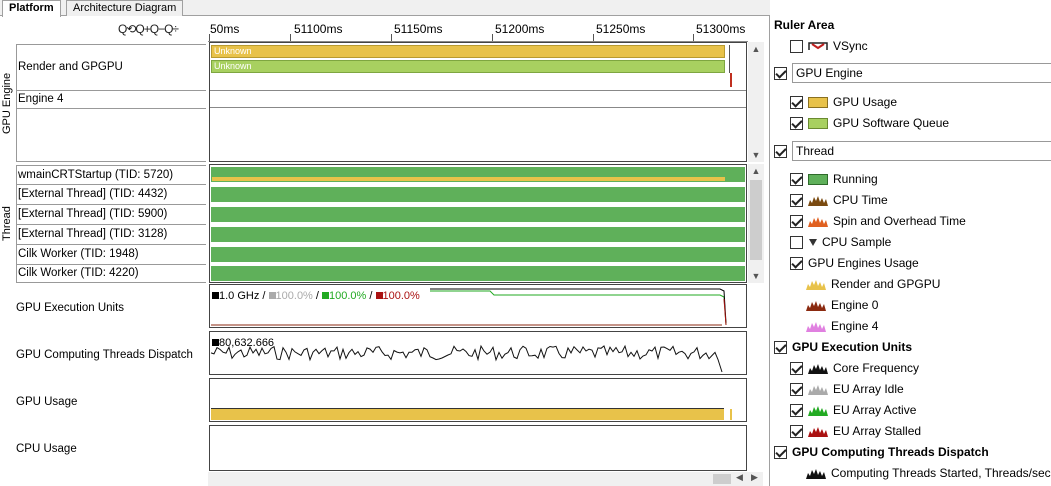 The height and width of the screenshot is (486, 1051). Describe the element at coordinates (796, 123) in the screenshot. I see `gpu-queue-checkbox` at that location.